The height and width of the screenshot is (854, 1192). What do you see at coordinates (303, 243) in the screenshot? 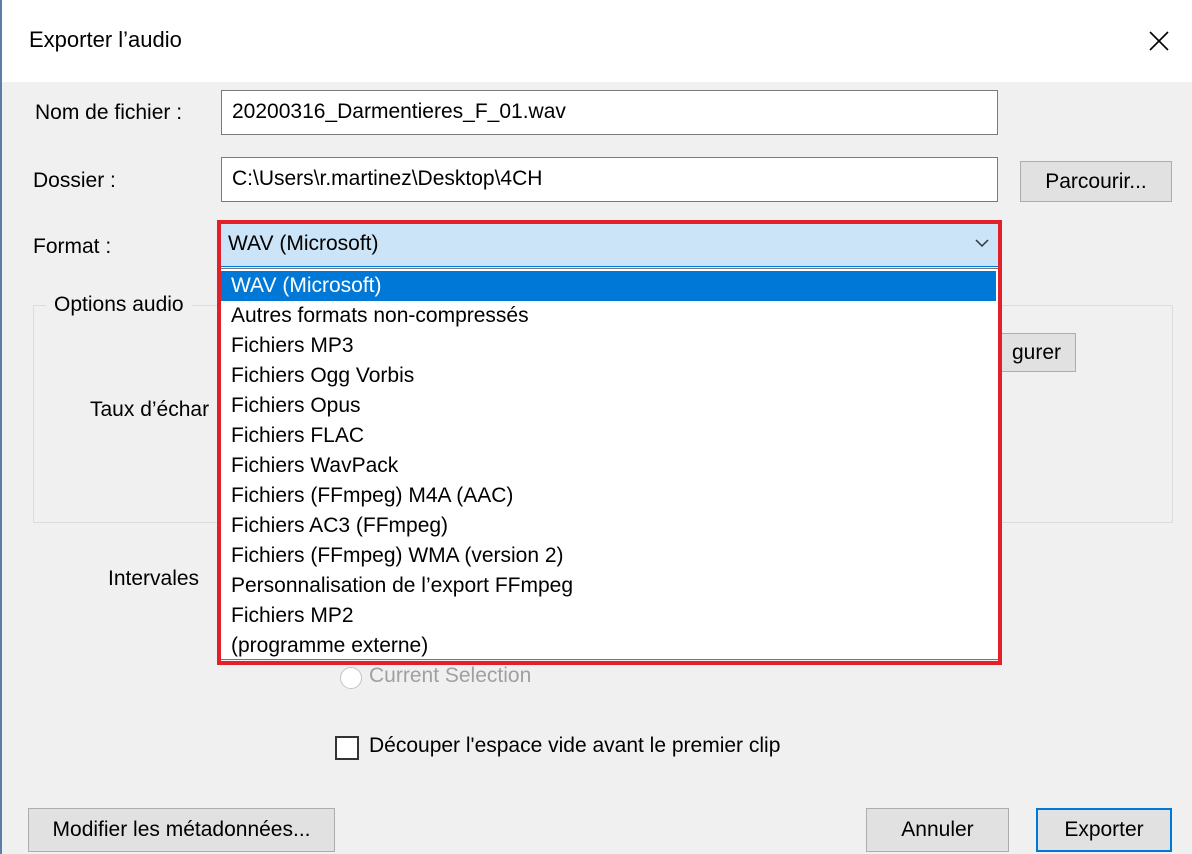
I see `format-selected-value: WAV (Microsoft)` at bounding box center [303, 243].